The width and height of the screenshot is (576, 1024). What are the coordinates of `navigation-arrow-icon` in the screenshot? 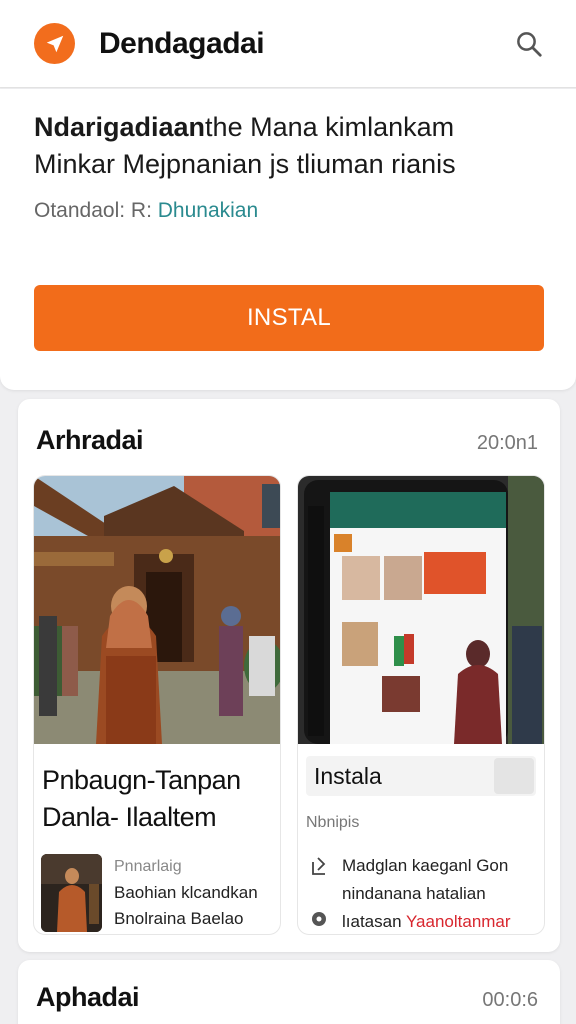 It's located at (54, 43).